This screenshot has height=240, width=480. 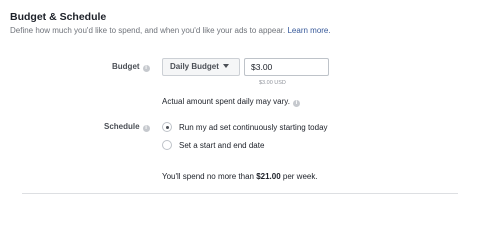 I want to click on schedule-label-row: Schedule i, so click(x=127, y=127).